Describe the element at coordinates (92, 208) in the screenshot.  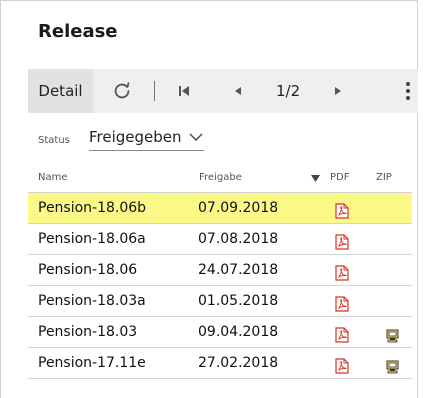
I see `row-name: Pension-18.06b` at that location.